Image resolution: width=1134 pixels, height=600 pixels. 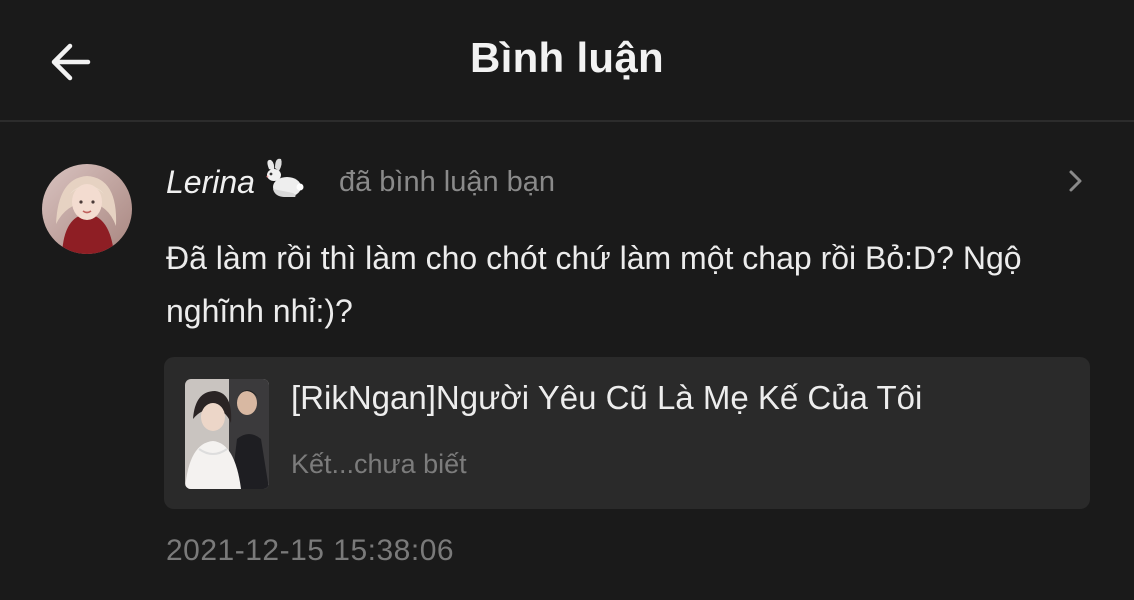 I want to click on timestamp: 2021-12-15 15:38:06, so click(x=310, y=550).